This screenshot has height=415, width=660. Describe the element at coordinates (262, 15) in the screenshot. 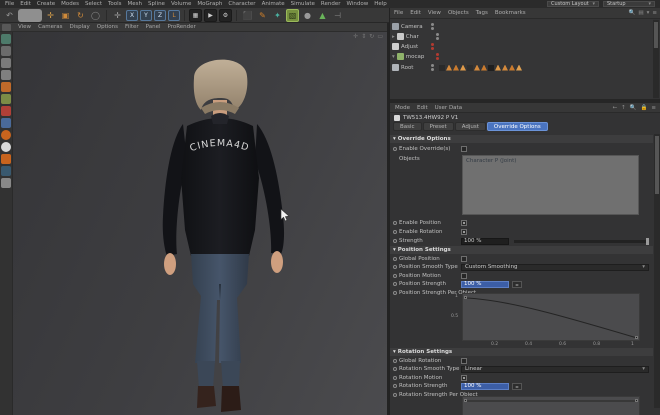

I see `pen-spline-icon: ✎` at that location.